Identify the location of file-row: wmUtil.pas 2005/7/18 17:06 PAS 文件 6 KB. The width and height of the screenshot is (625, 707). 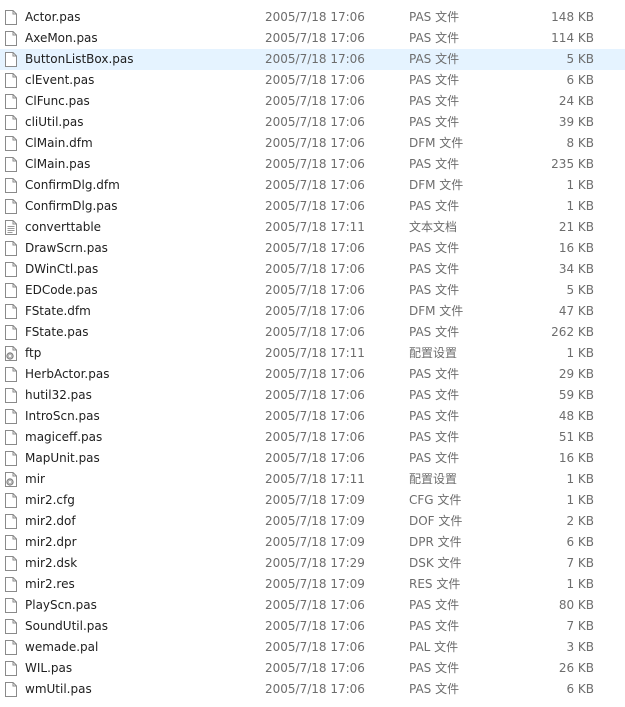
(312, 689).